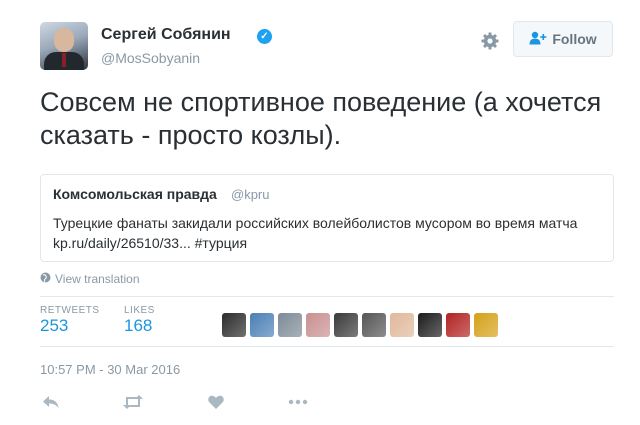 The height and width of the screenshot is (425, 640). Describe the element at coordinates (216, 402) in the screenshot. I see `like-icon` at that location.